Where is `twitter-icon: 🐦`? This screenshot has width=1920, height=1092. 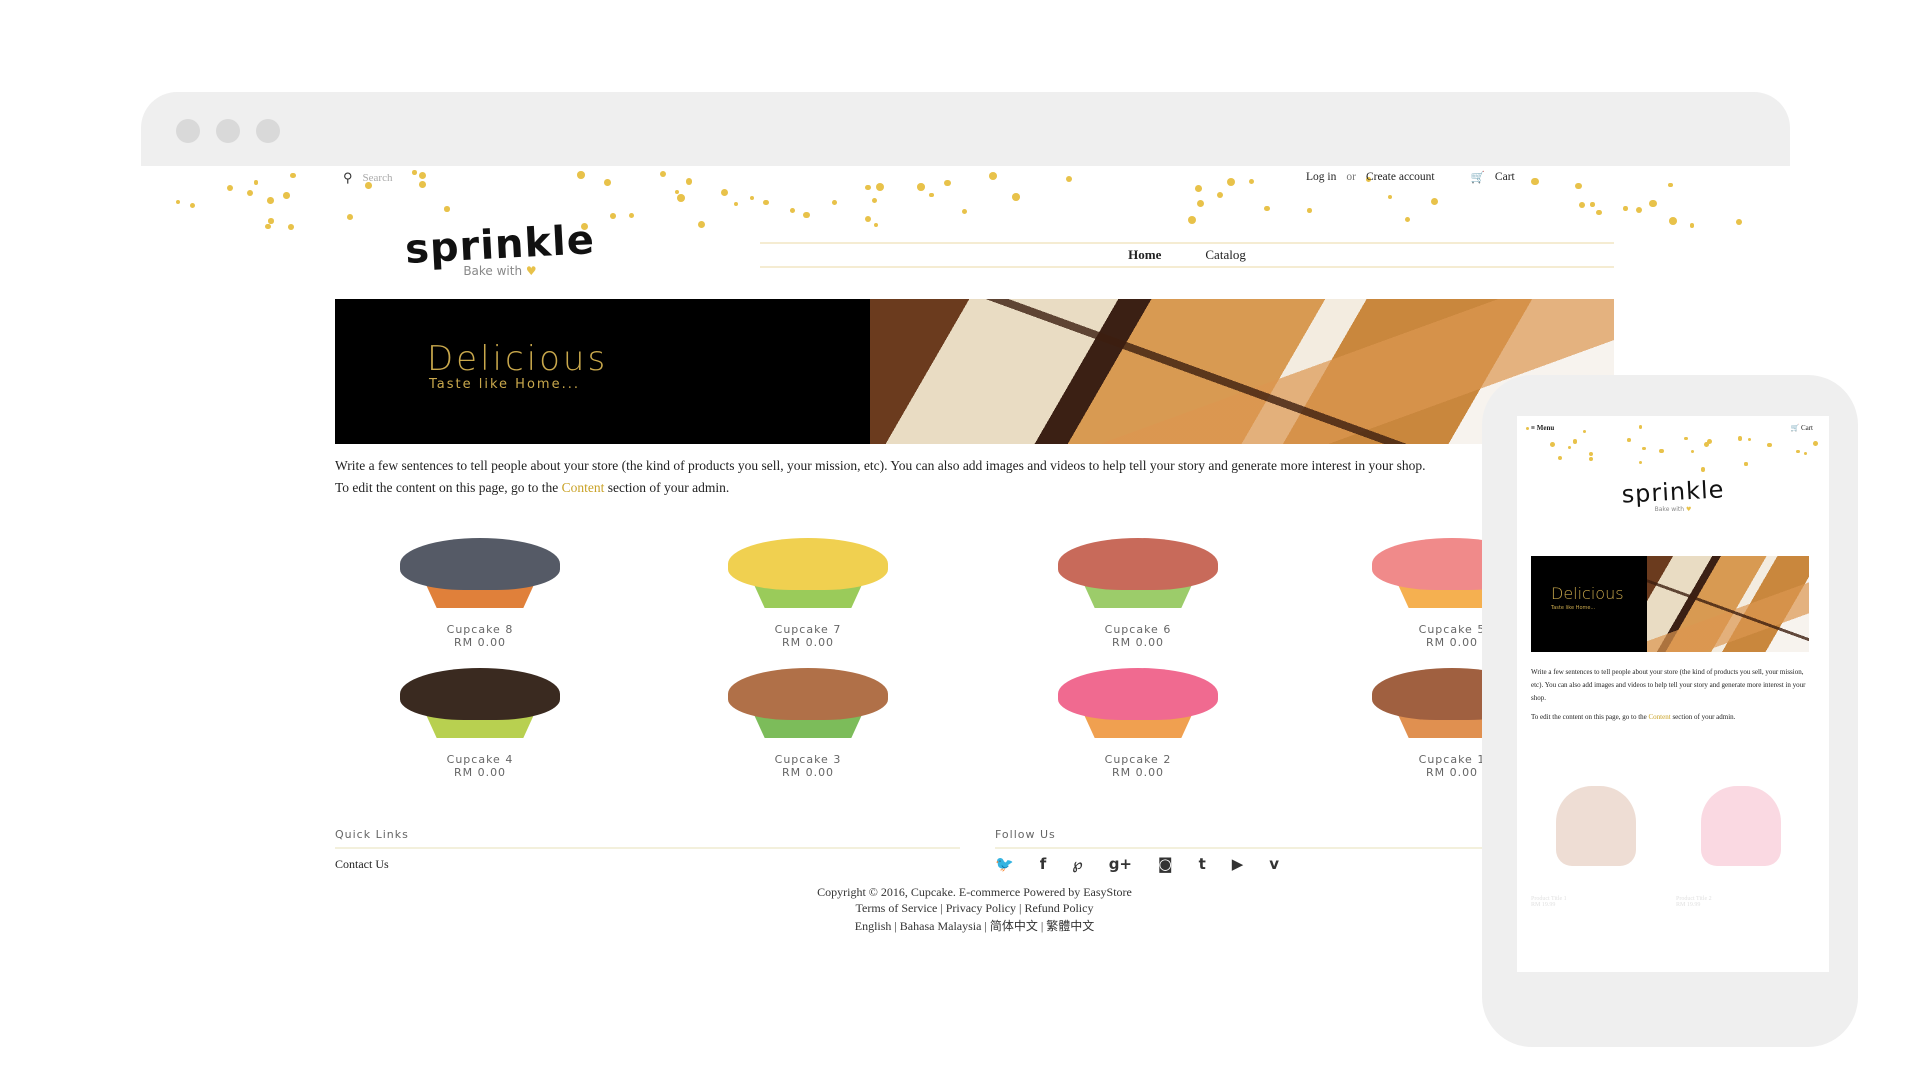
twitter-icon: 🐦 is located at coordinates (1004, 864).